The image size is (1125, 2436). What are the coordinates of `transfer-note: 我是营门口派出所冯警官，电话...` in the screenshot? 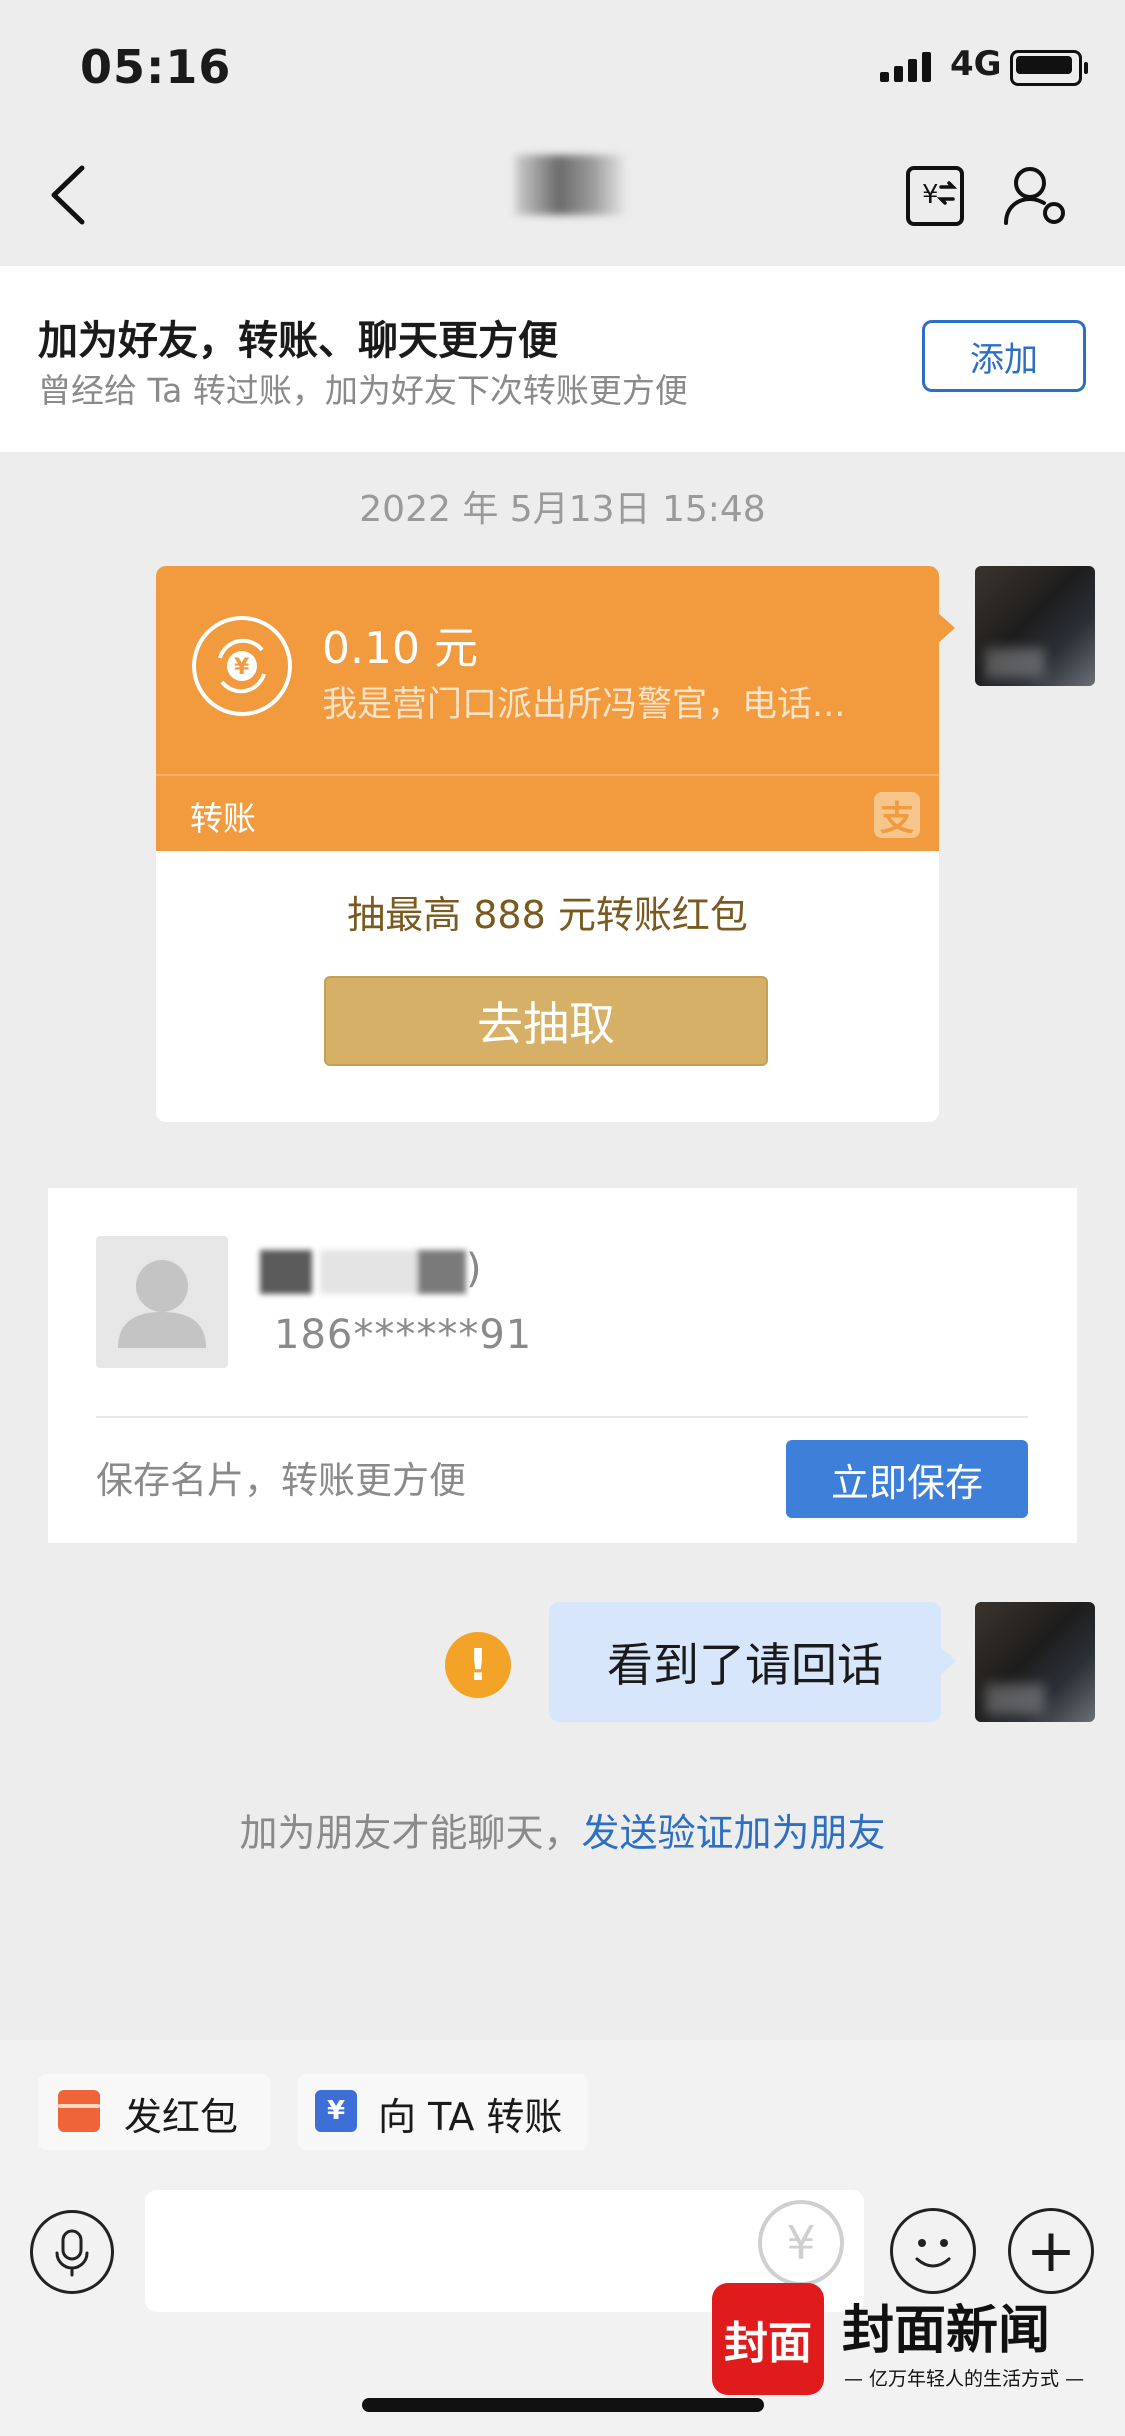 It's located at (584, 705).